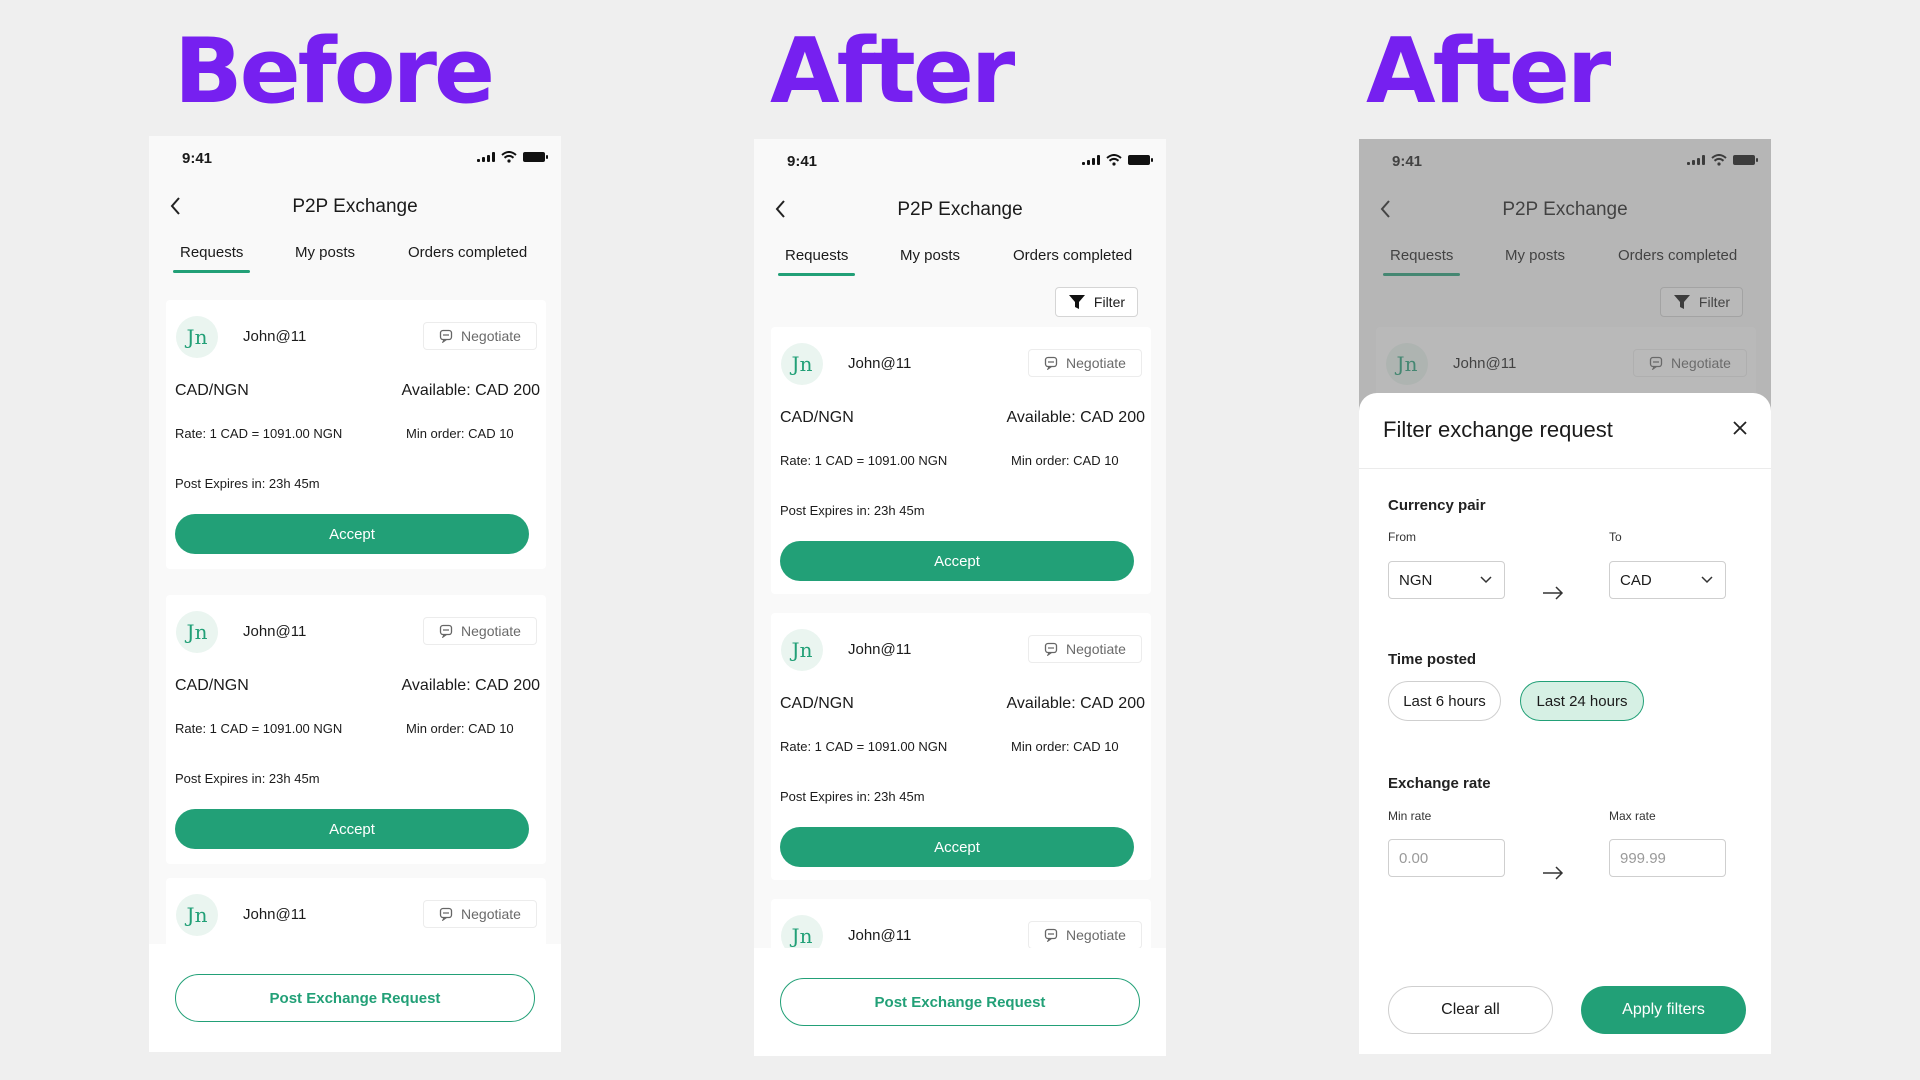  What do you see at coordinates (1663, 1010) in the screenshot?
I see `apply-filters-button: Apply filters` at bounding box center [1663, 1010].